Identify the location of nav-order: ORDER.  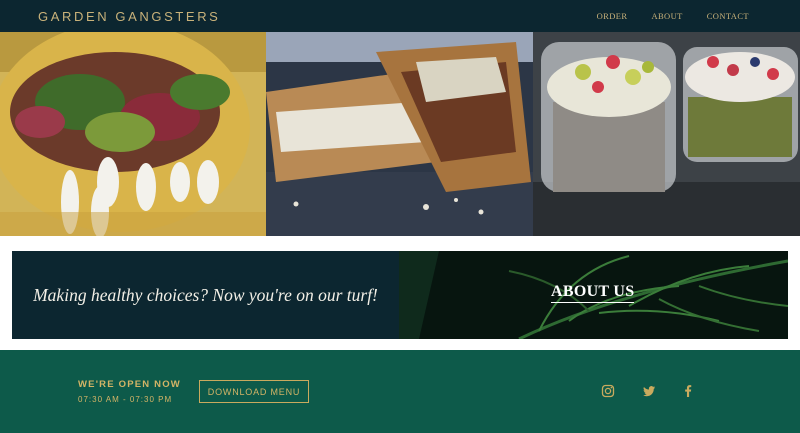
(612, 16).